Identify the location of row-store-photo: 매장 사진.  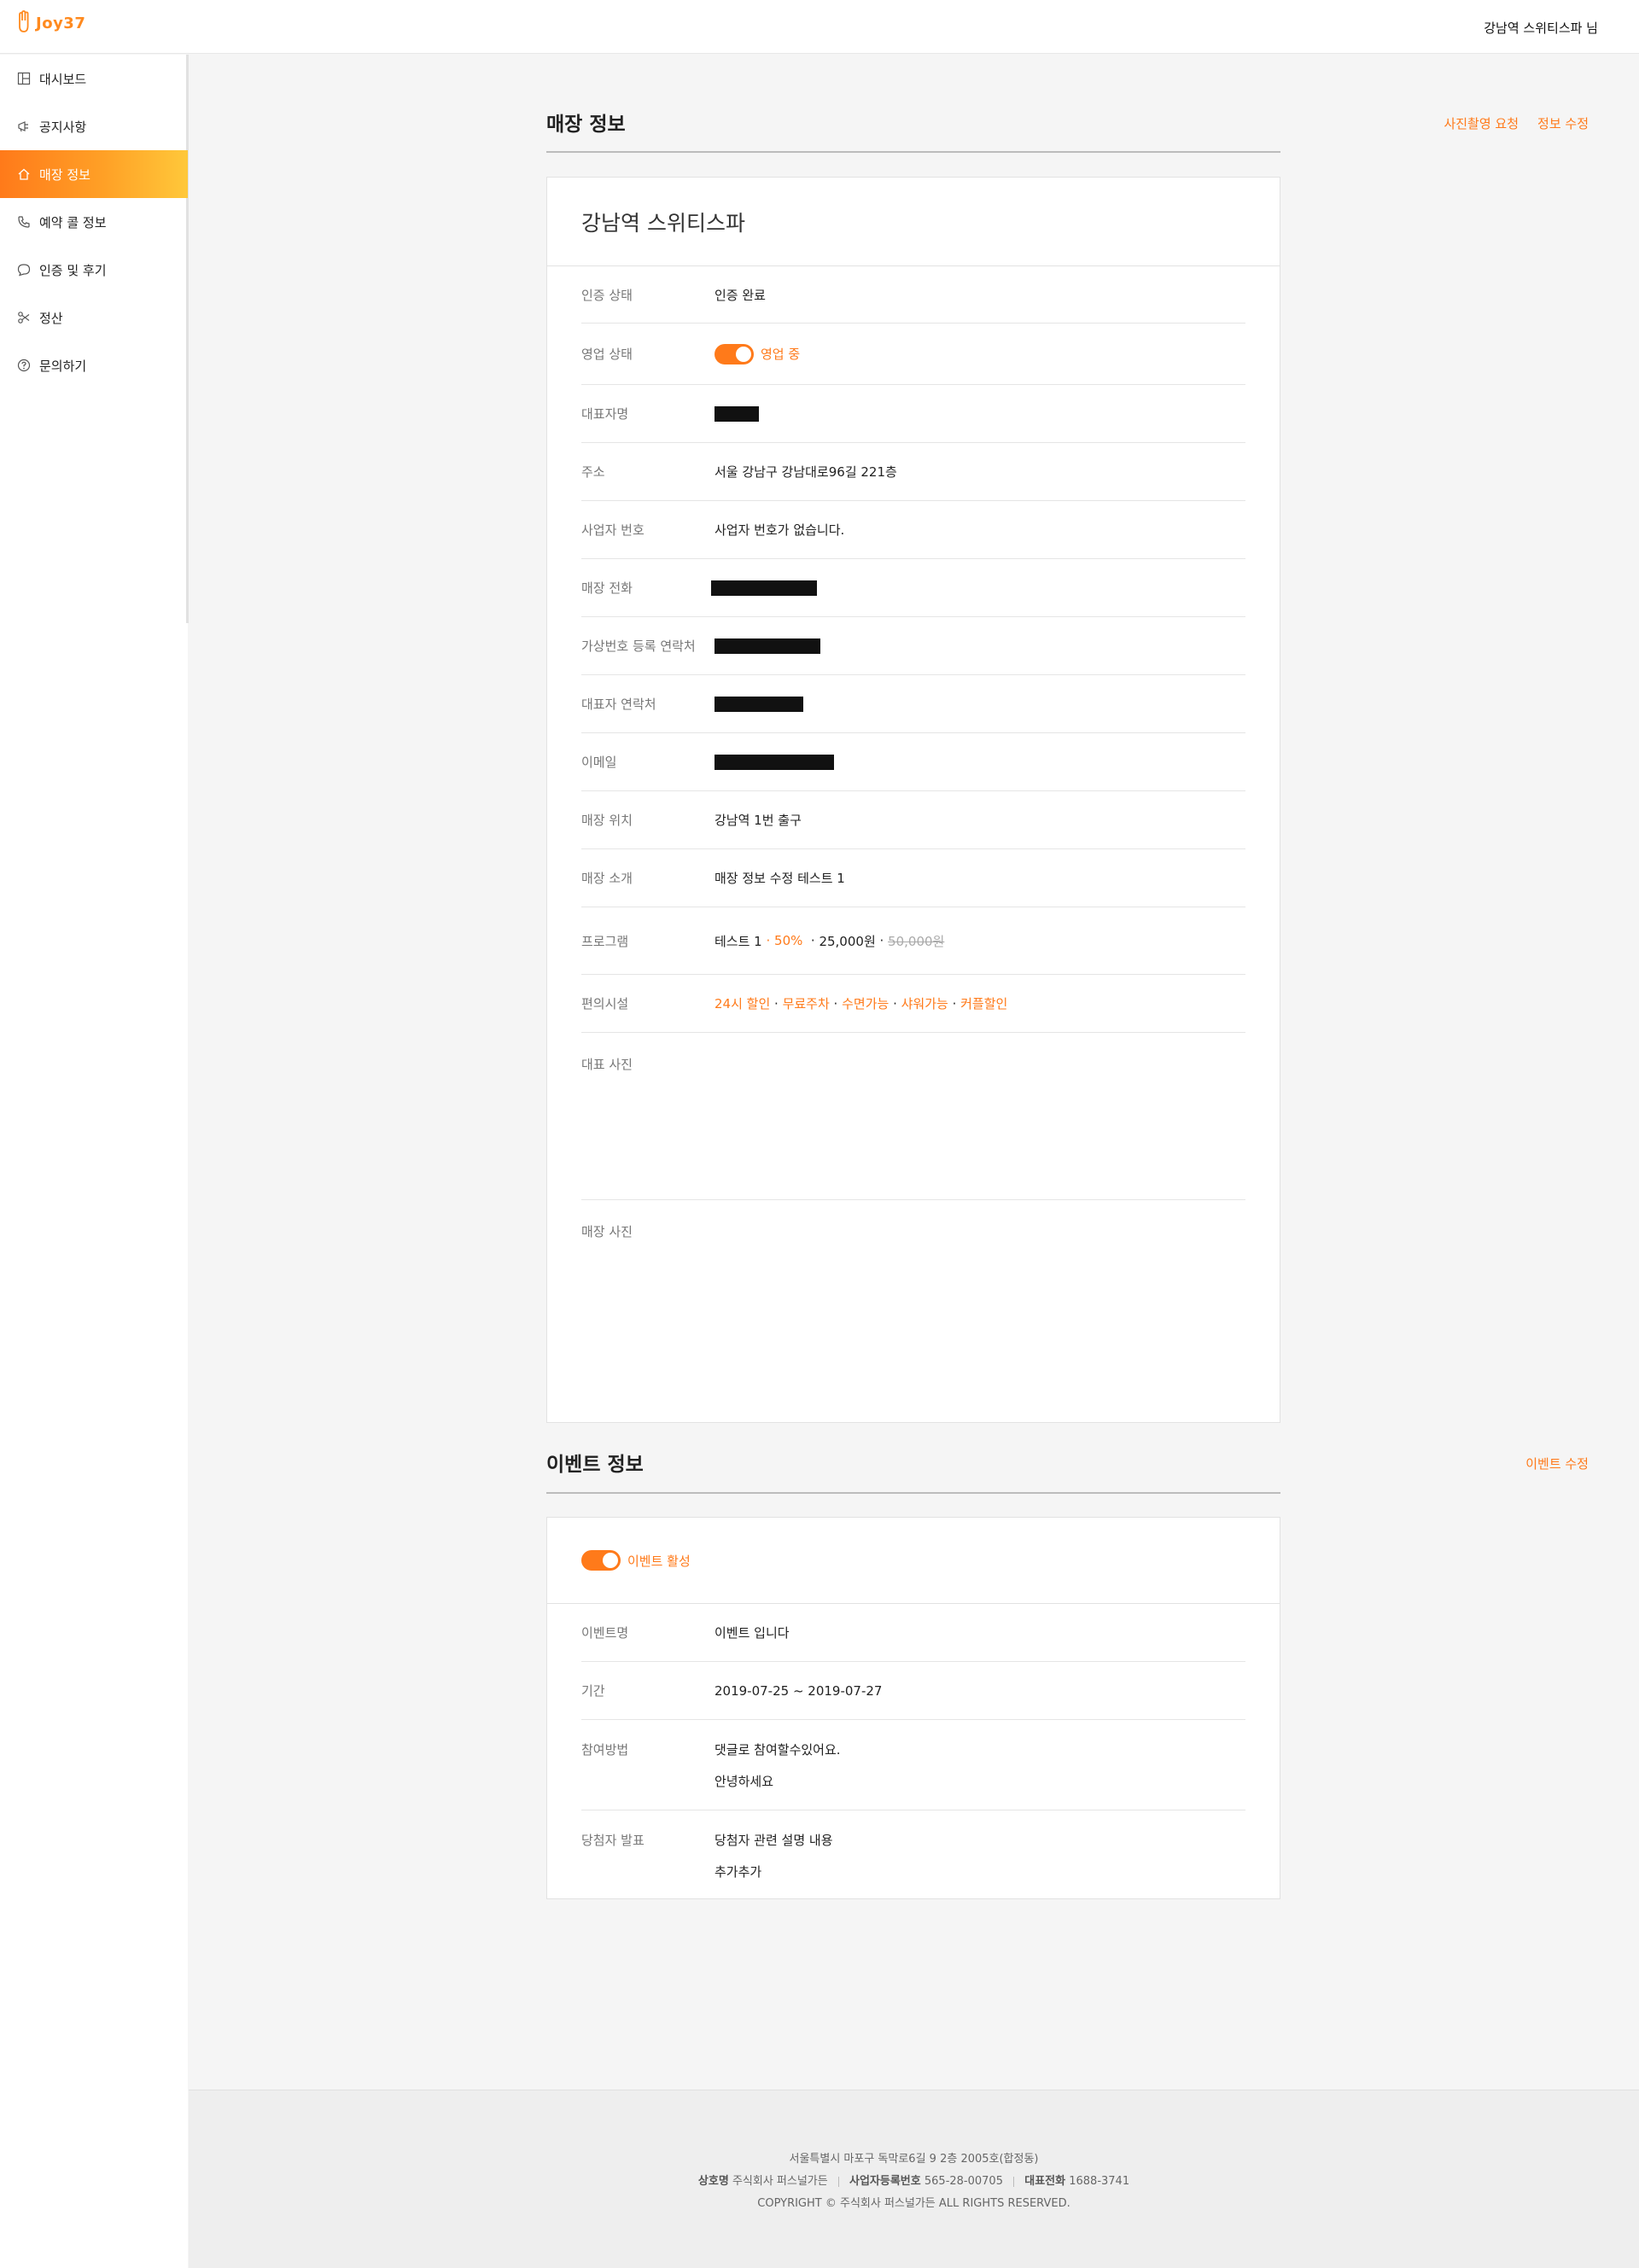
(913, 1283).